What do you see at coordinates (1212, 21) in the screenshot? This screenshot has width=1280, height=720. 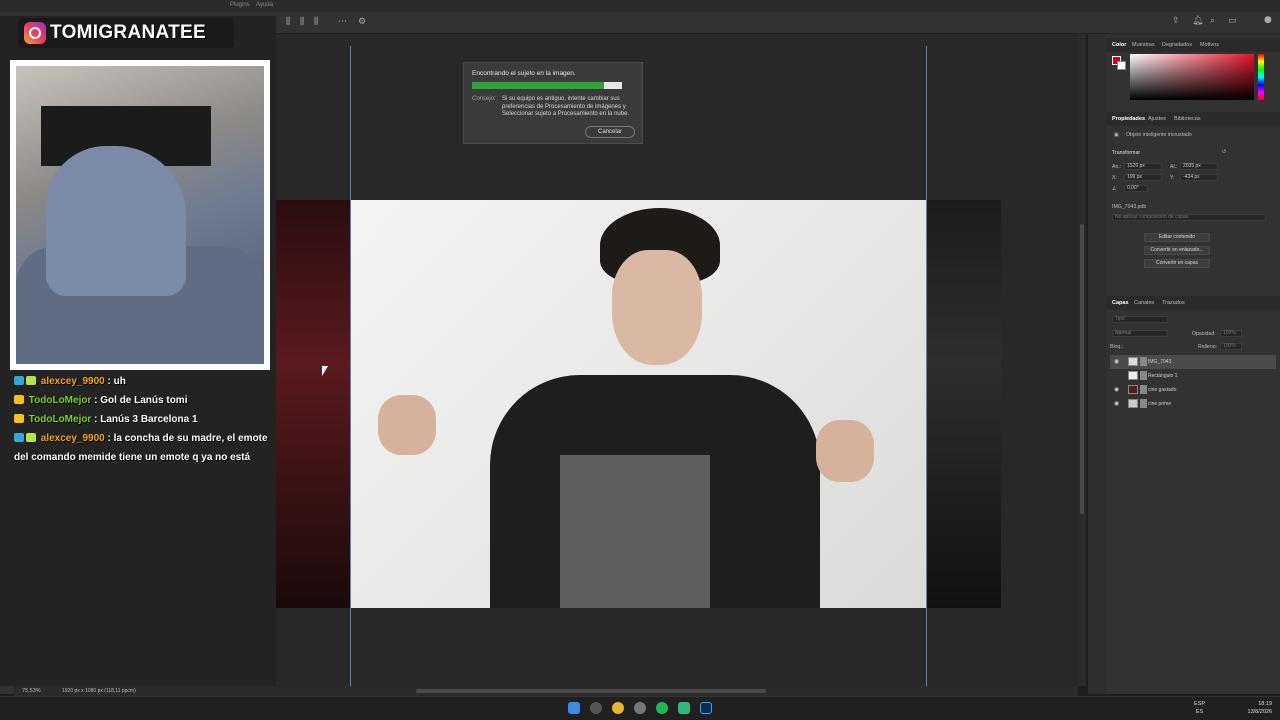 I see `search-icon: ⌕` at bounding box center [1212, 21].